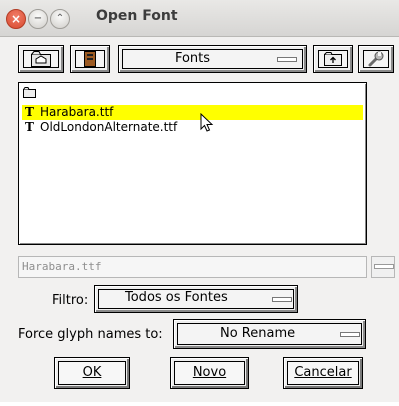  I want to click on wrench-icon, so click(376, 59).